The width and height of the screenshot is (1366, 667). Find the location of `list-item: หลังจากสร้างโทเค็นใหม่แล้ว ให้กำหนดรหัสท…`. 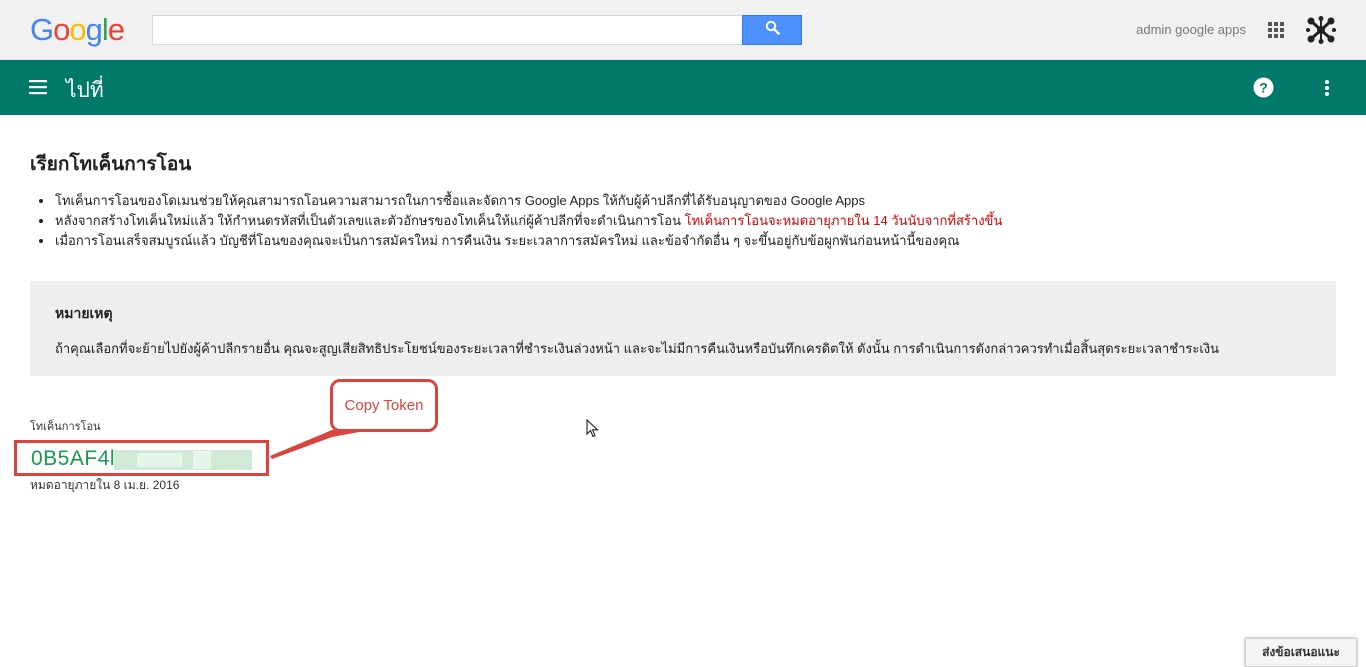

list-item: หลังจากสร้างโทเค็นใหม่แล้ว ให้กำหนดรหัสท… is located at coordinates (688, 221).